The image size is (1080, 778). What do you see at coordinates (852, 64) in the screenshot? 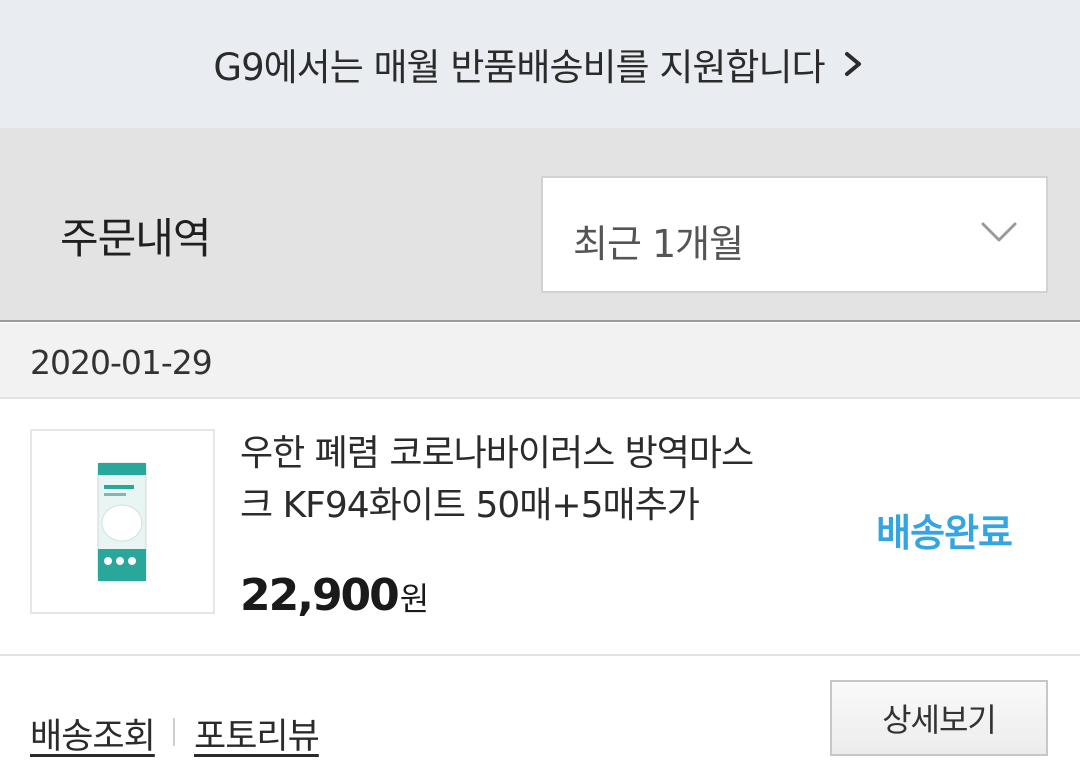
I see `chevron-right-icon` at bounding box center [852, 64].